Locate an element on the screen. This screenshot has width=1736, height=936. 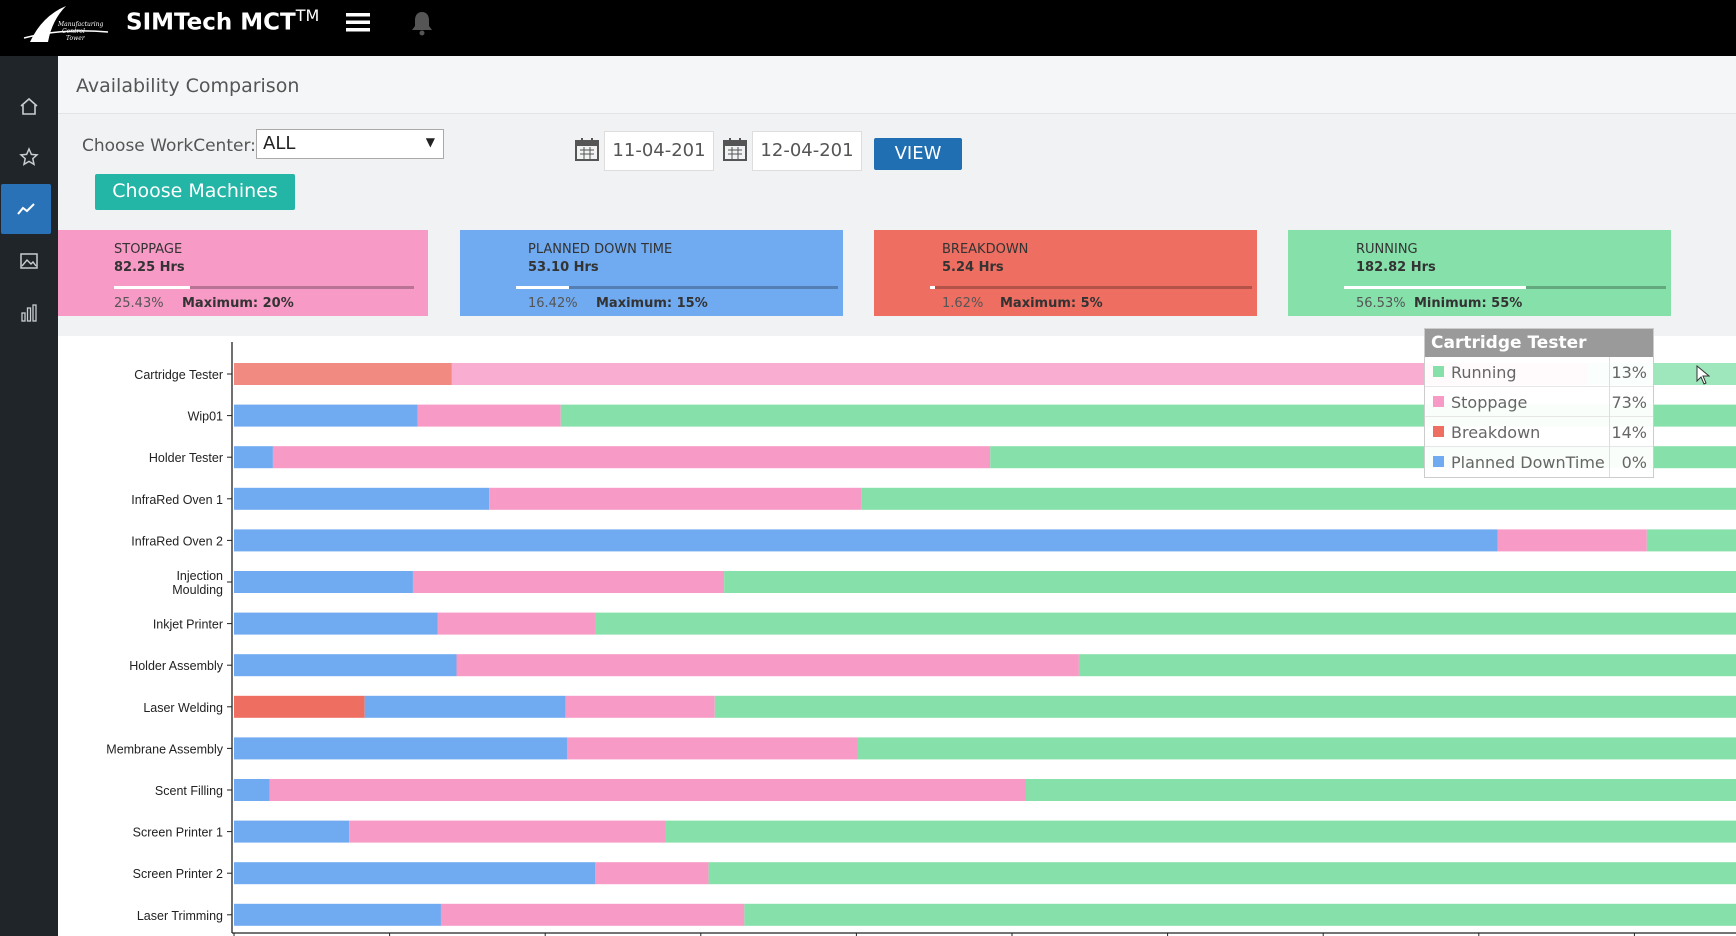
tooltip-value: 14% is located at coordinates (1629, 432).